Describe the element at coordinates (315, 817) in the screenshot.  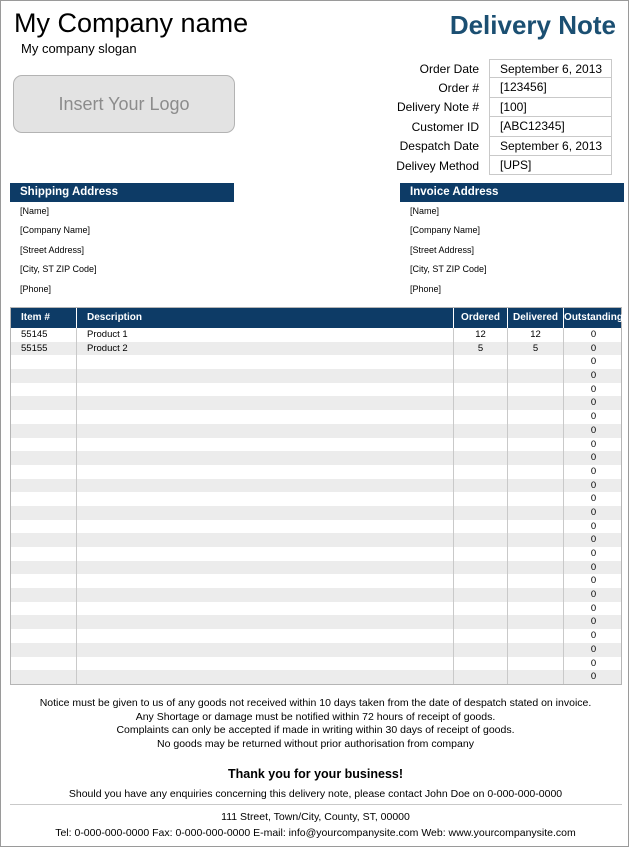
I see `company-address-line: 111 Street, Town/City, County, ST, 00000` at that location.